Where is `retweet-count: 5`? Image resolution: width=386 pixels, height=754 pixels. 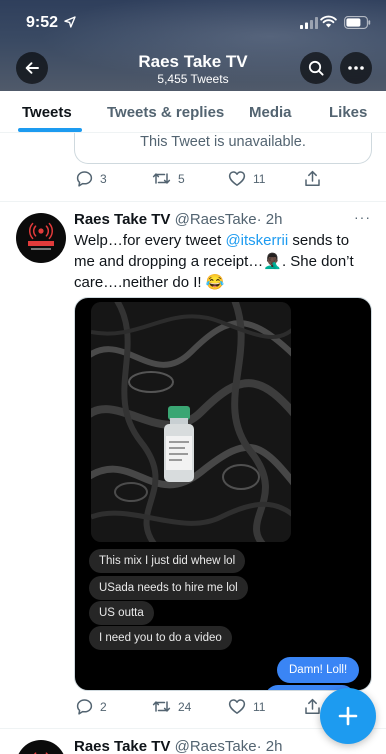 retweet-count: 5 is located at coordinates (181, 178).